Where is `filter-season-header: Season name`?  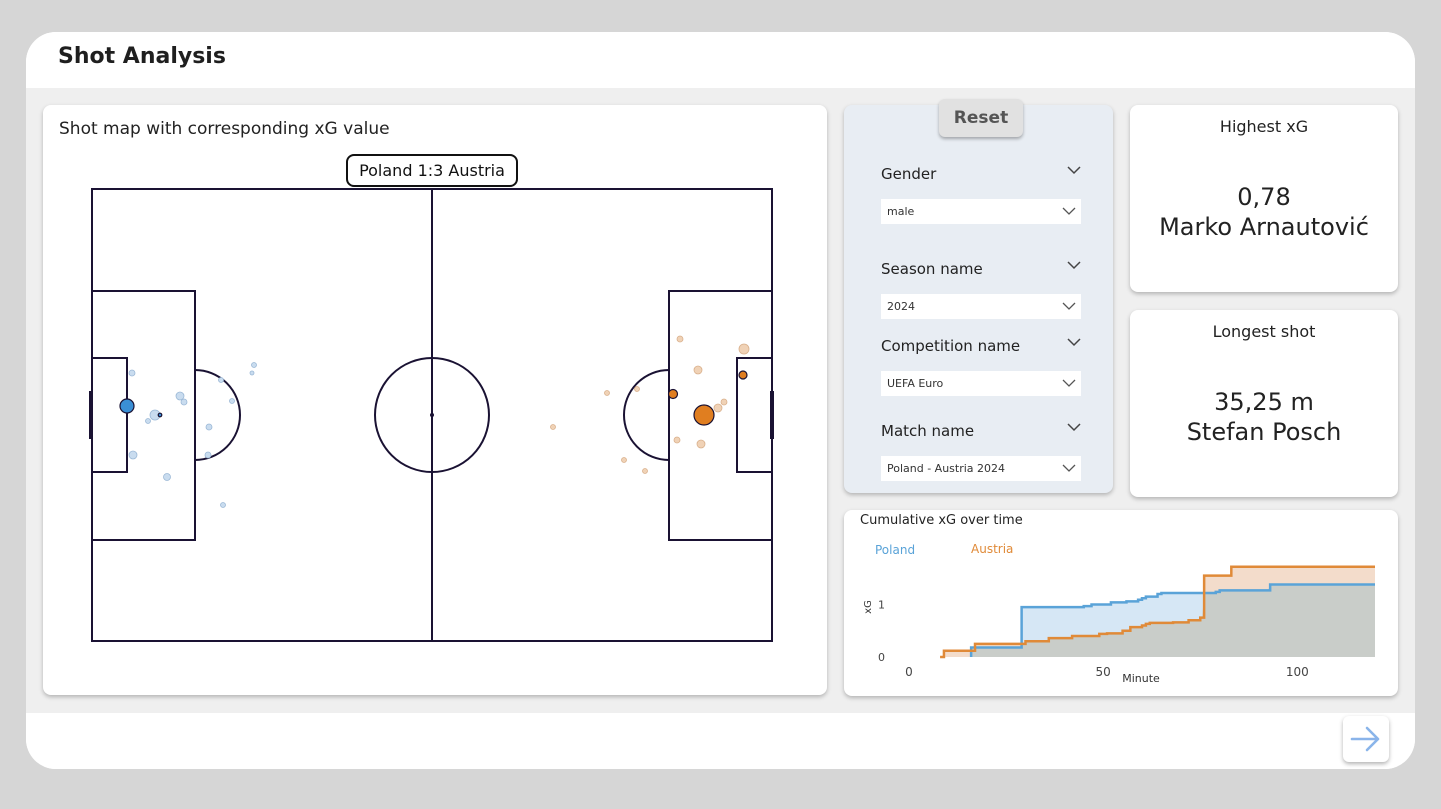
filter-season-header: Season name is located at coordinates (981, 271).